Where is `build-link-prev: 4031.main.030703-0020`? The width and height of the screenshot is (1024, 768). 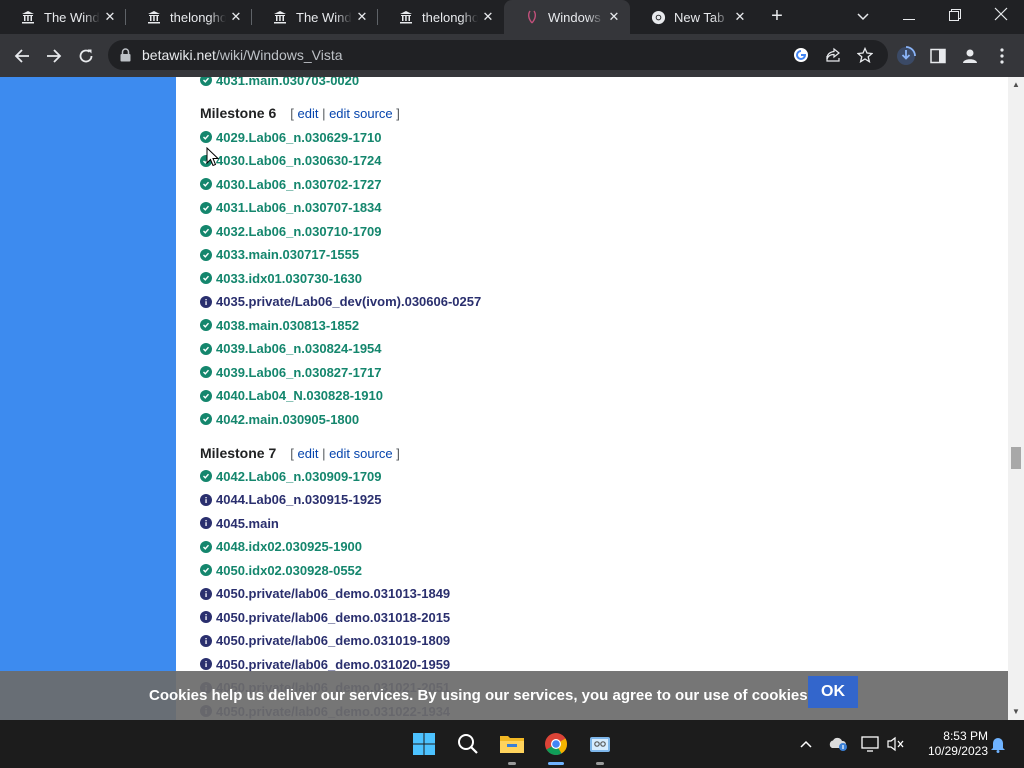 build-link-prev: 4031.main.030703-0020 is located at coordinates (279, 83).